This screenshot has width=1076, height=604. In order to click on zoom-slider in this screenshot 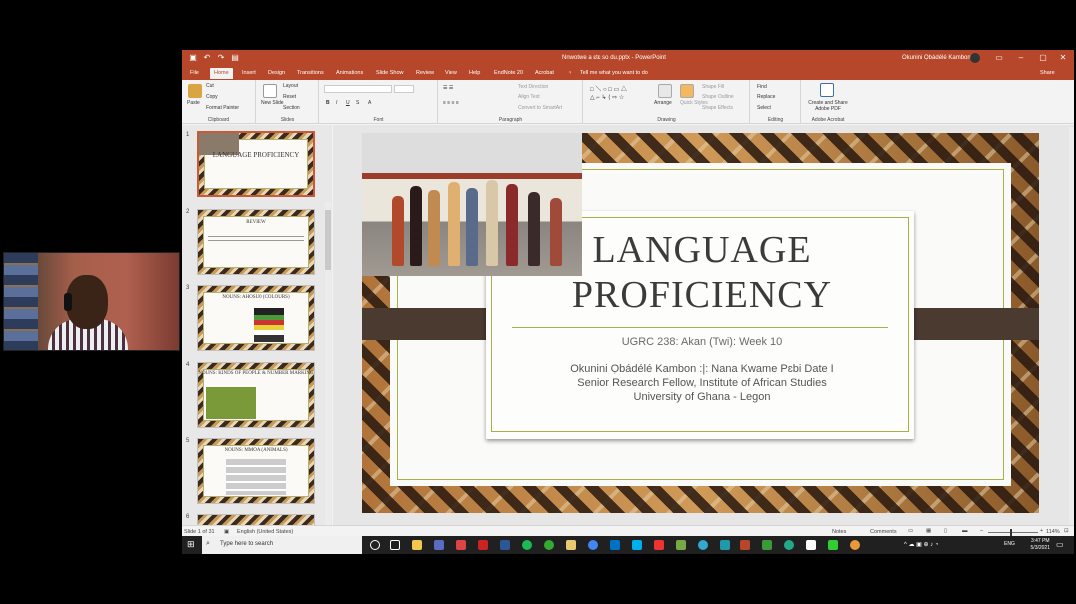, I will do `click(1013, 532)`.